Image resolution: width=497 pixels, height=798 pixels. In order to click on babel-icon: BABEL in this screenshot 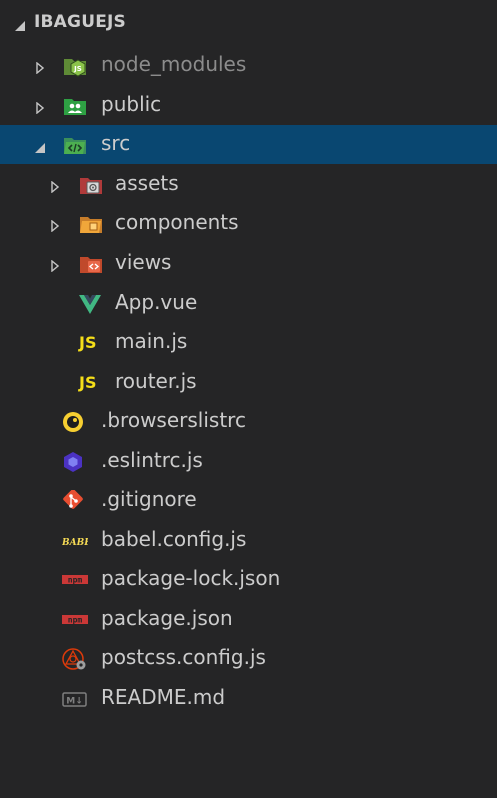, I will do `click(79, 541)`.